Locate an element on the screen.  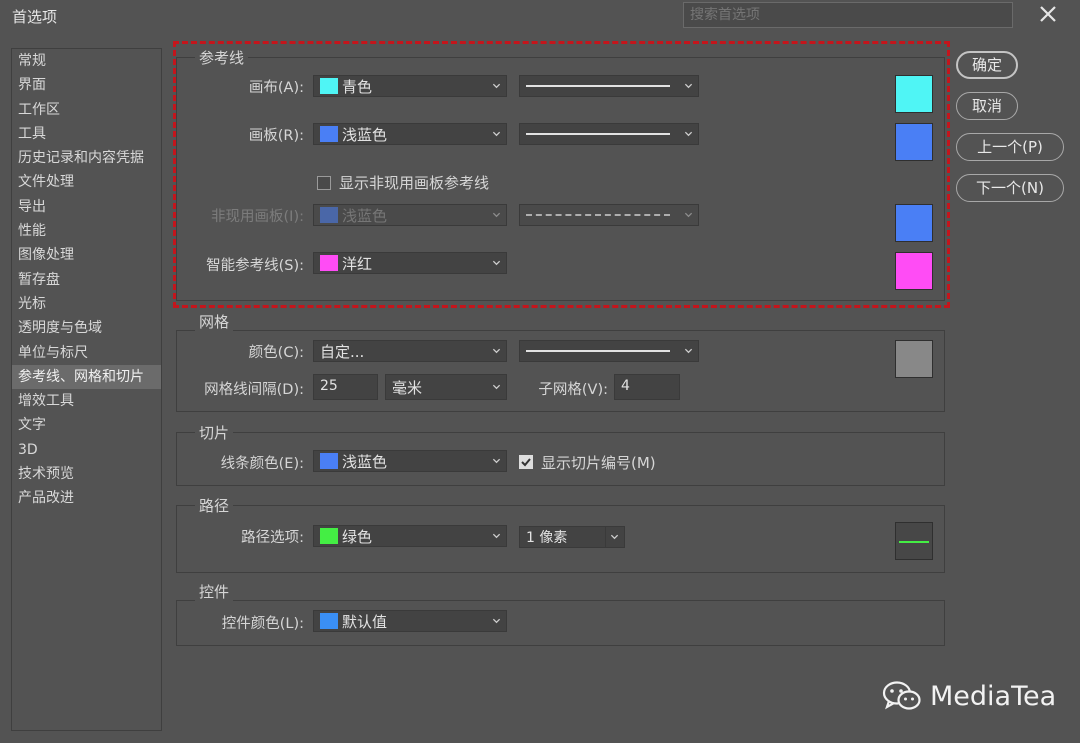
path-preview-swatch is located at coordinates (914, 541).